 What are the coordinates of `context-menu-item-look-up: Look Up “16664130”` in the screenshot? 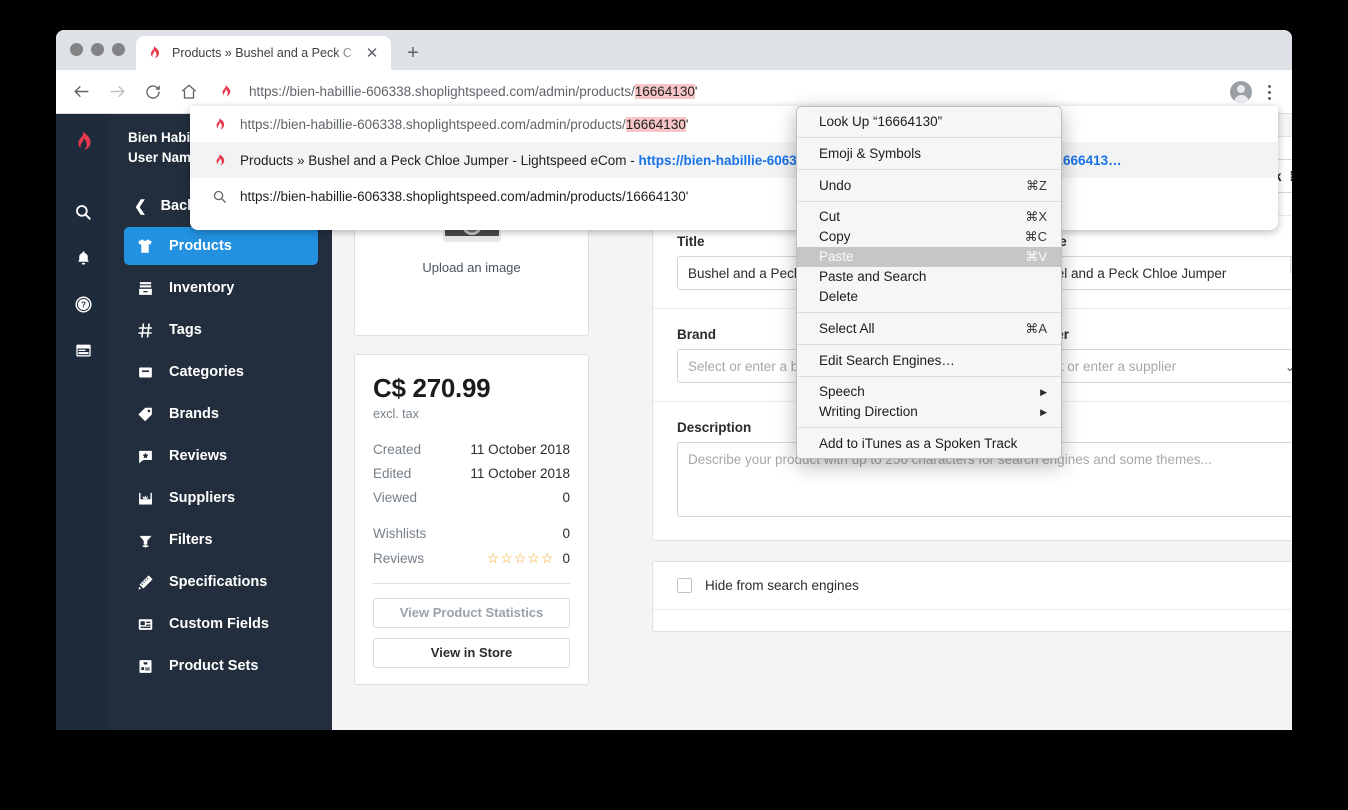 It's located at (929, 121).